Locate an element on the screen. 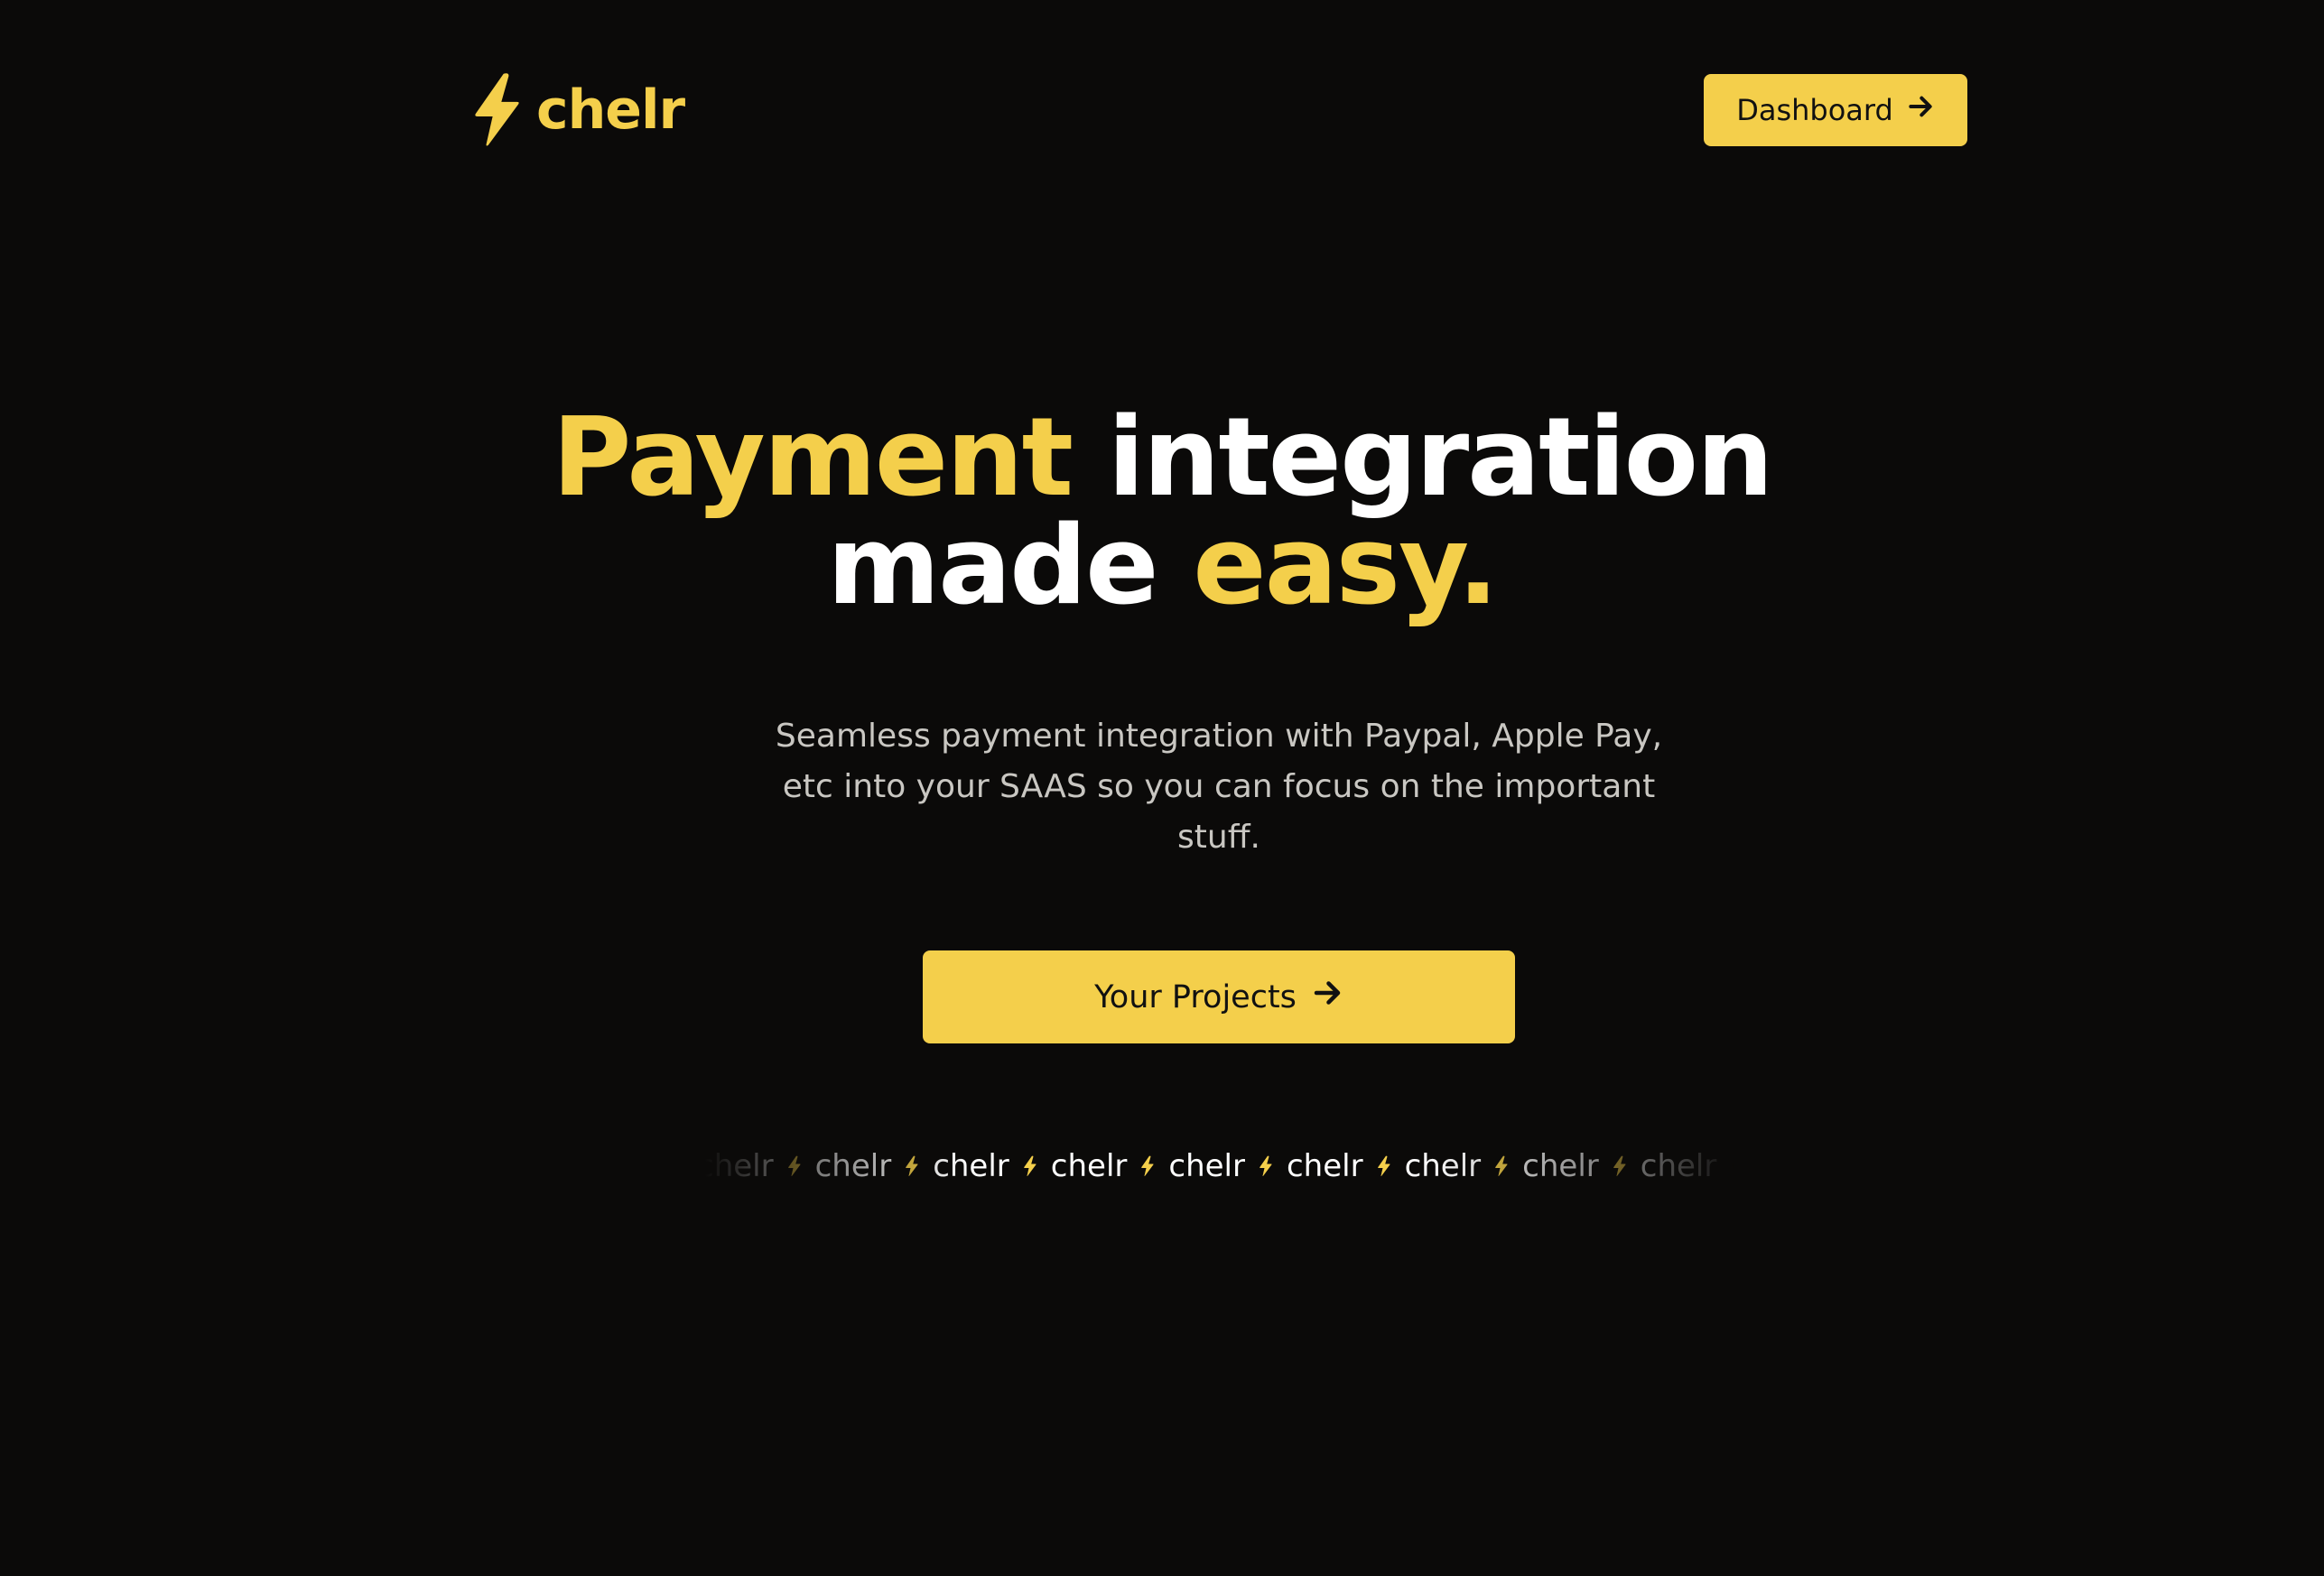  logo: chelr is located at coordinates (576, 110).